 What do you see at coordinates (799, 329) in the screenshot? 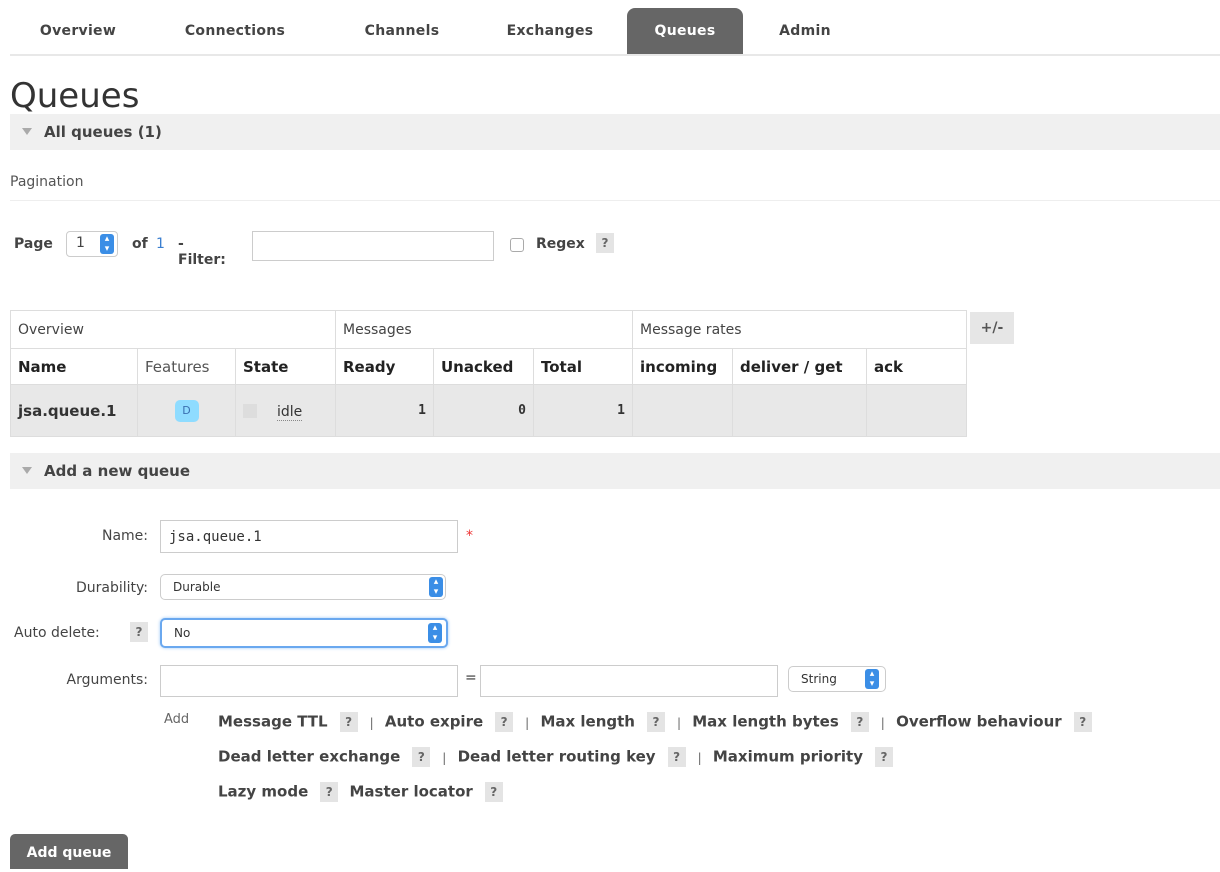
I see `group-message-rates: Message rates` at bounding box center [799, 329].